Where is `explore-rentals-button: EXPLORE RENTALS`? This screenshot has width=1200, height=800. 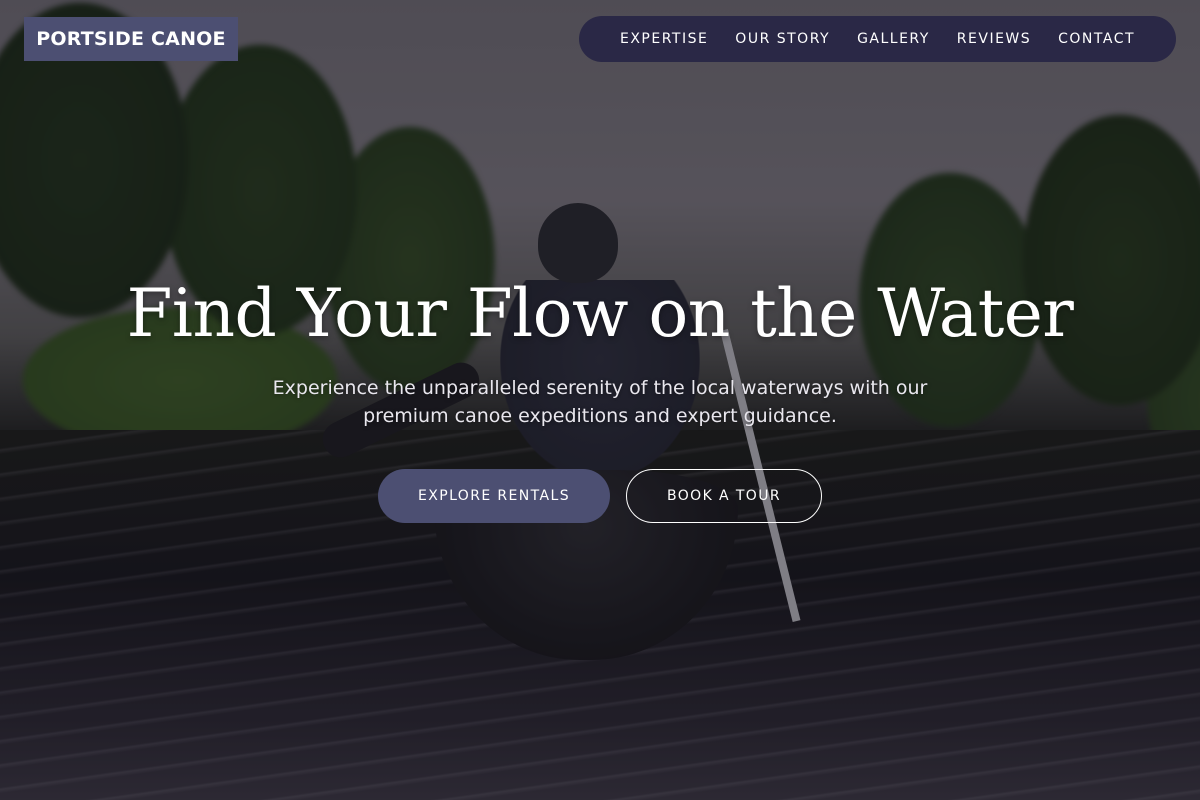
explore-rentals-button: EXPLORE RENTALS is located at coordinates (494, 496).